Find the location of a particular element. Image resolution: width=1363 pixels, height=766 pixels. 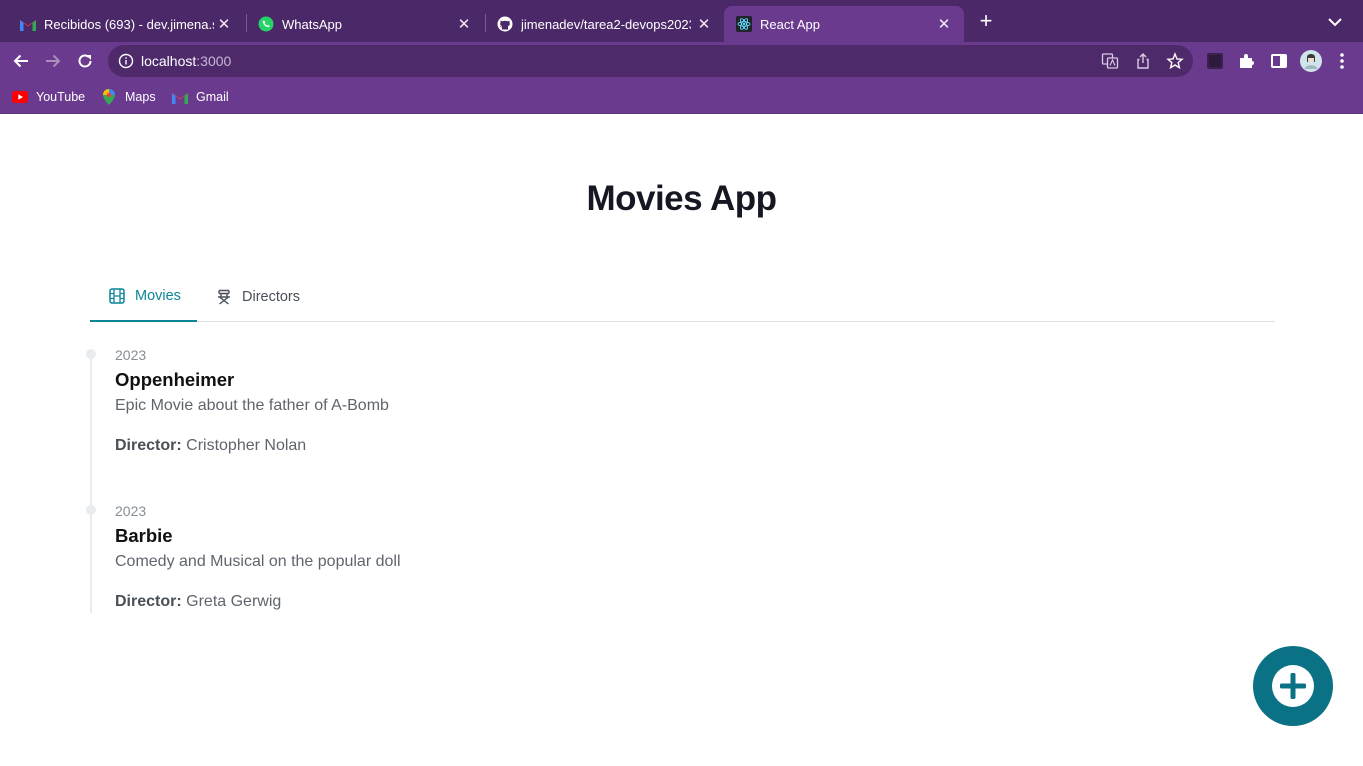

browser-tab-title: WhatsApp is located at coordinates (312, 24).